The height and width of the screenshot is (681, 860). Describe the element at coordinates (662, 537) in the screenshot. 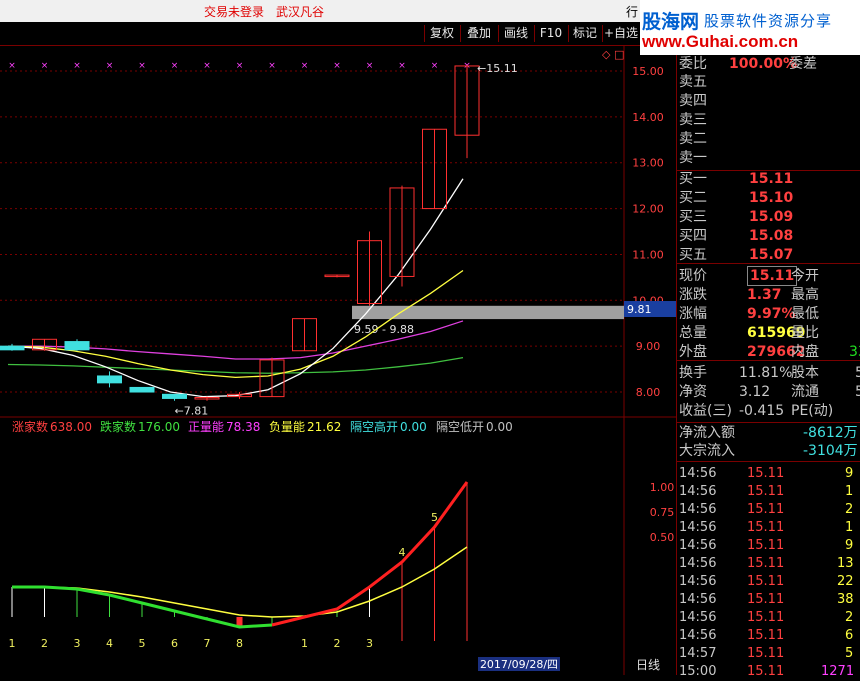

I see `indicator-tick-label: 0.50` at that location.